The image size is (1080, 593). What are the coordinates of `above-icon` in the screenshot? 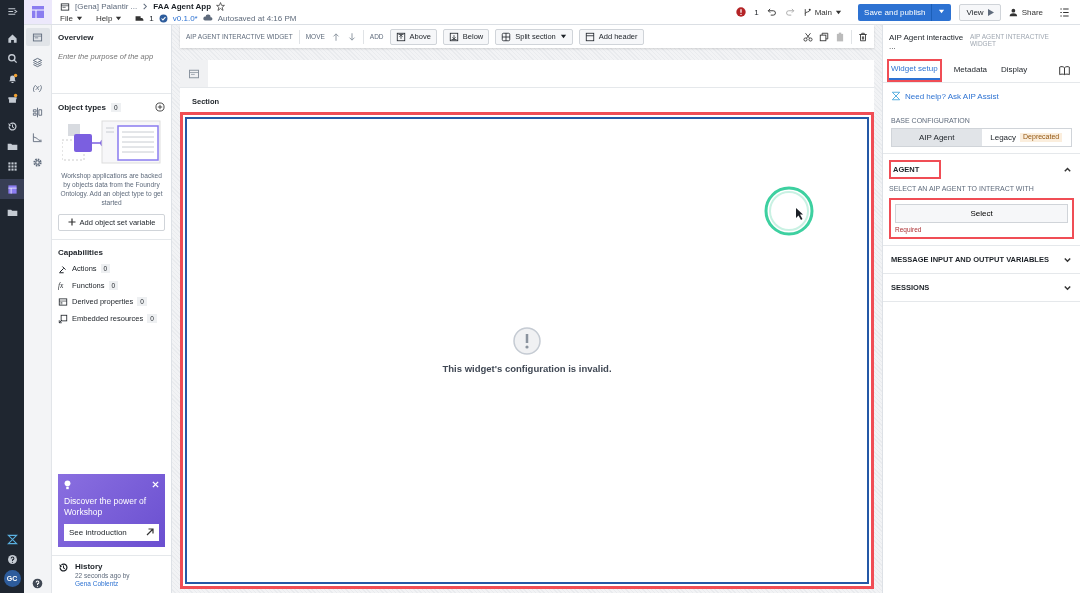 It's located at (400, 36).